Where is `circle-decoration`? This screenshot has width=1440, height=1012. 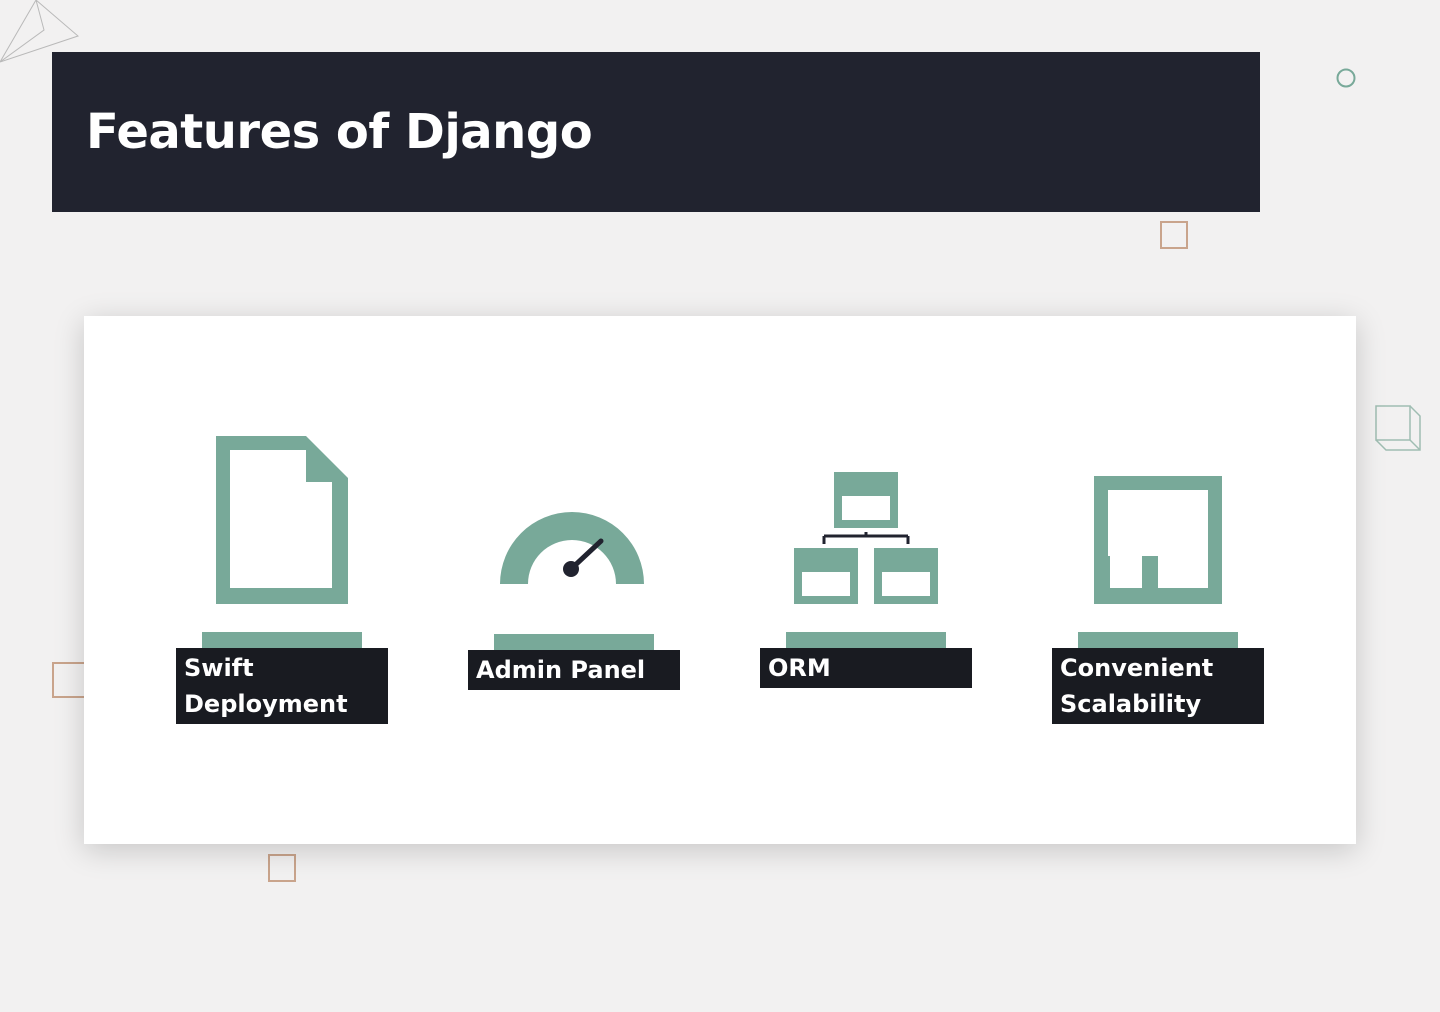 circle-decoration is located at coordinates (1346, 78).